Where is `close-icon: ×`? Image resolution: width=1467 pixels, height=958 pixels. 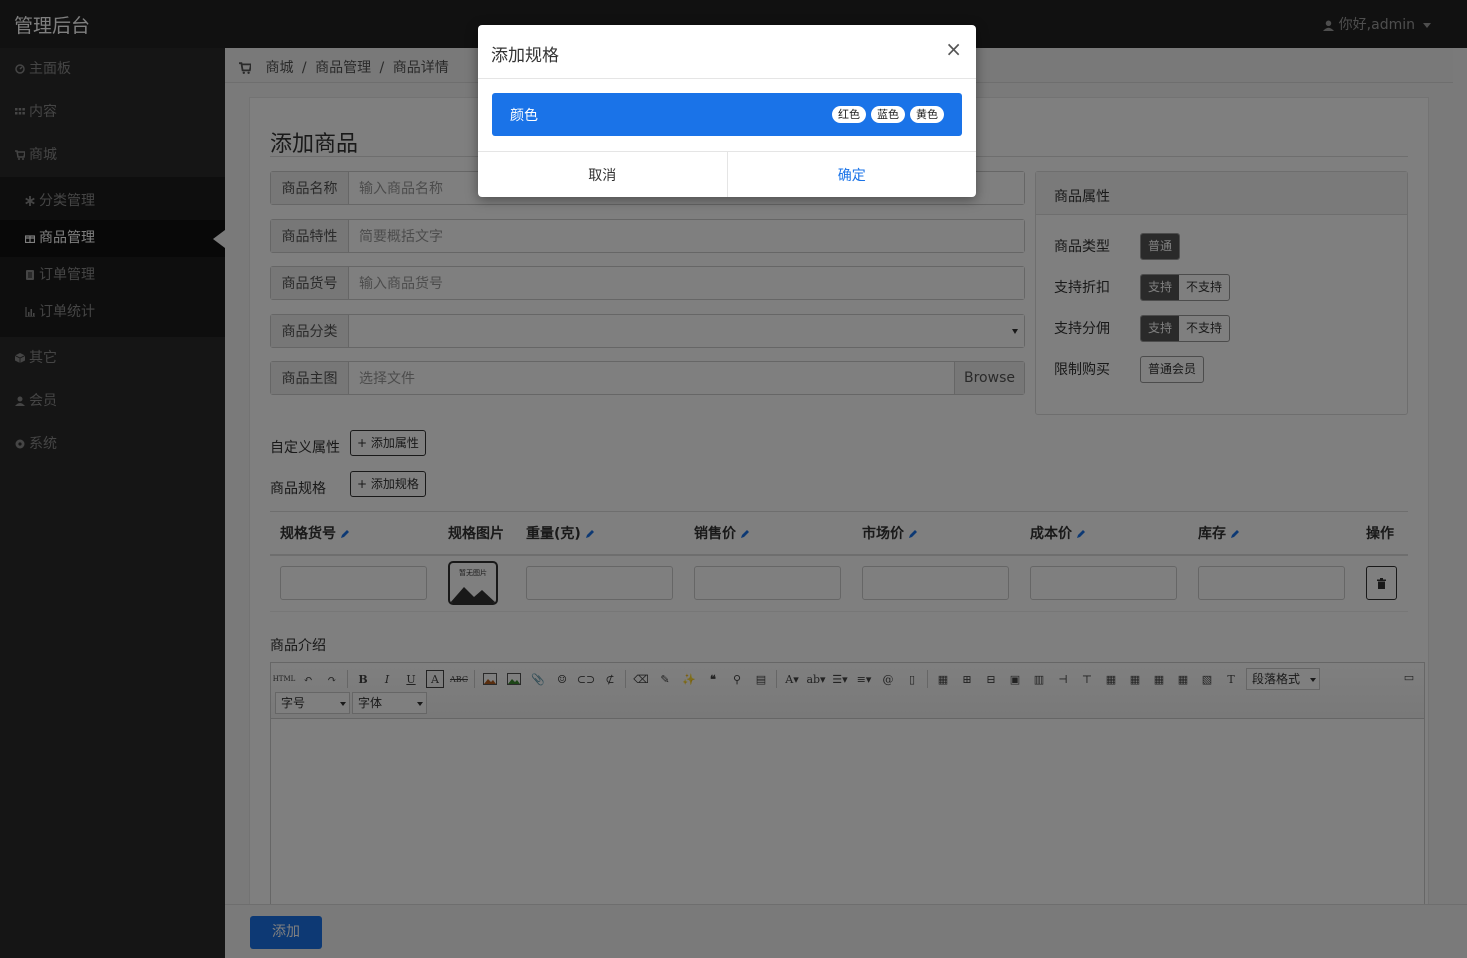 close-icon: × is located at coordinates (953, 49).